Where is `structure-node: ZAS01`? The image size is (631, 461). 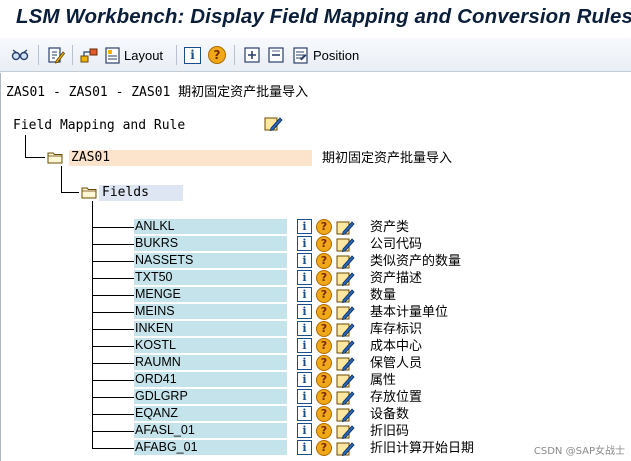
structure-node: ZAS01 is located at coordinates (190, 158).